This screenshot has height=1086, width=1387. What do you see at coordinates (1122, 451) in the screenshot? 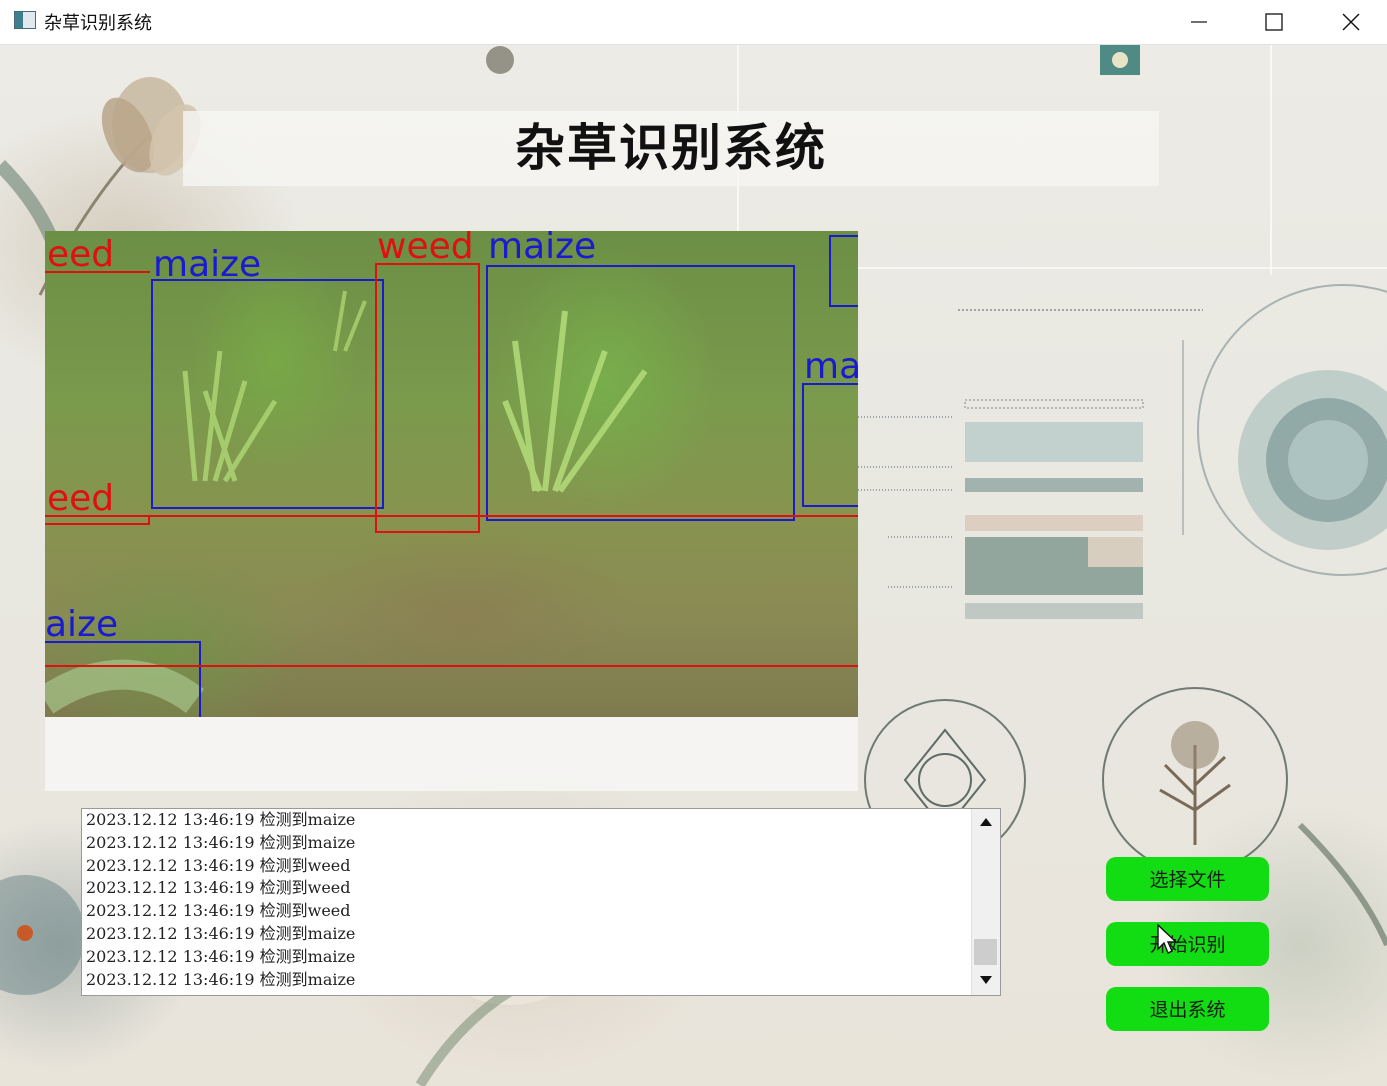
I see `dashboard-decoration` at bounding box center [1122, 451].